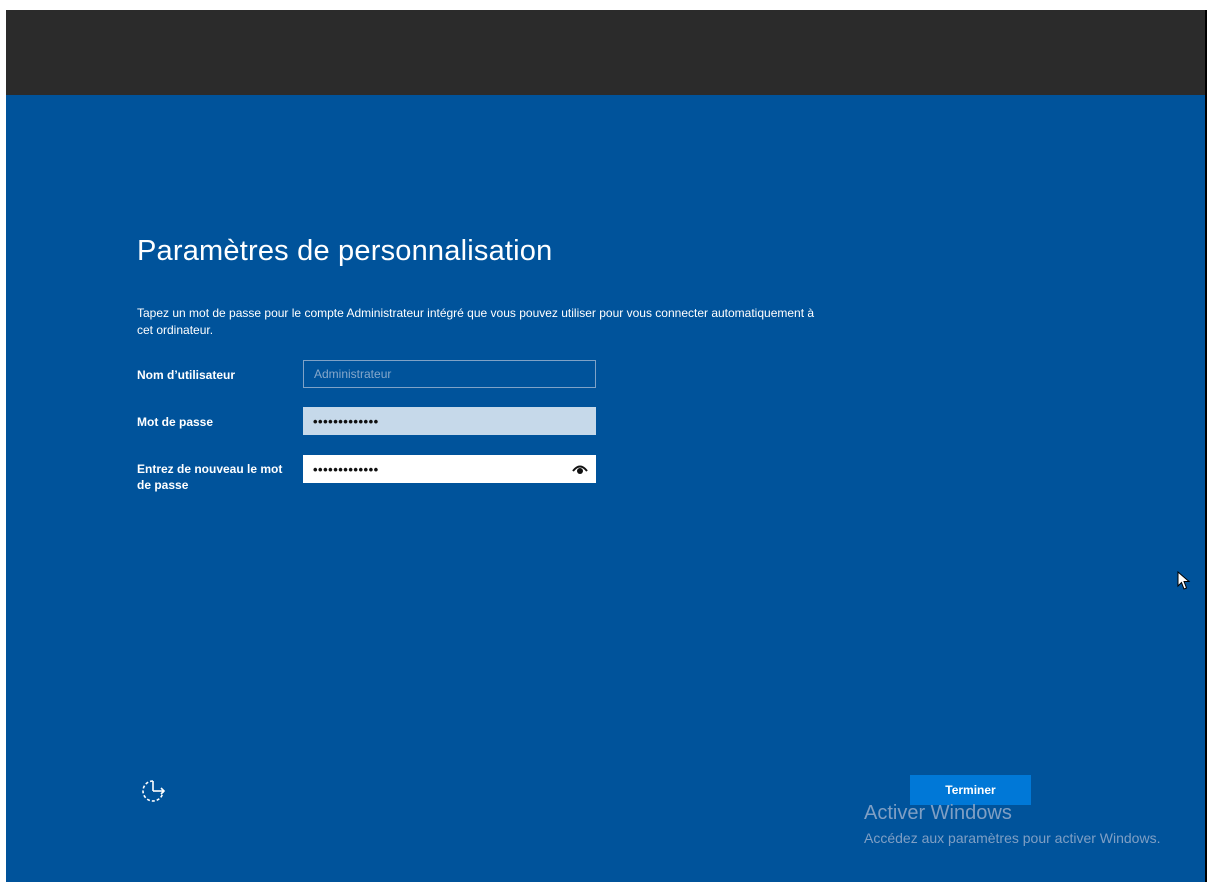 Image resolution: width=1207 pixels, height=882 pixels. What do you see at coordinates (210, 477) in the screenshot?
I see `confirm-password-label: Entrez de nouveau le mot de passe` at bounding box center [210, 477].